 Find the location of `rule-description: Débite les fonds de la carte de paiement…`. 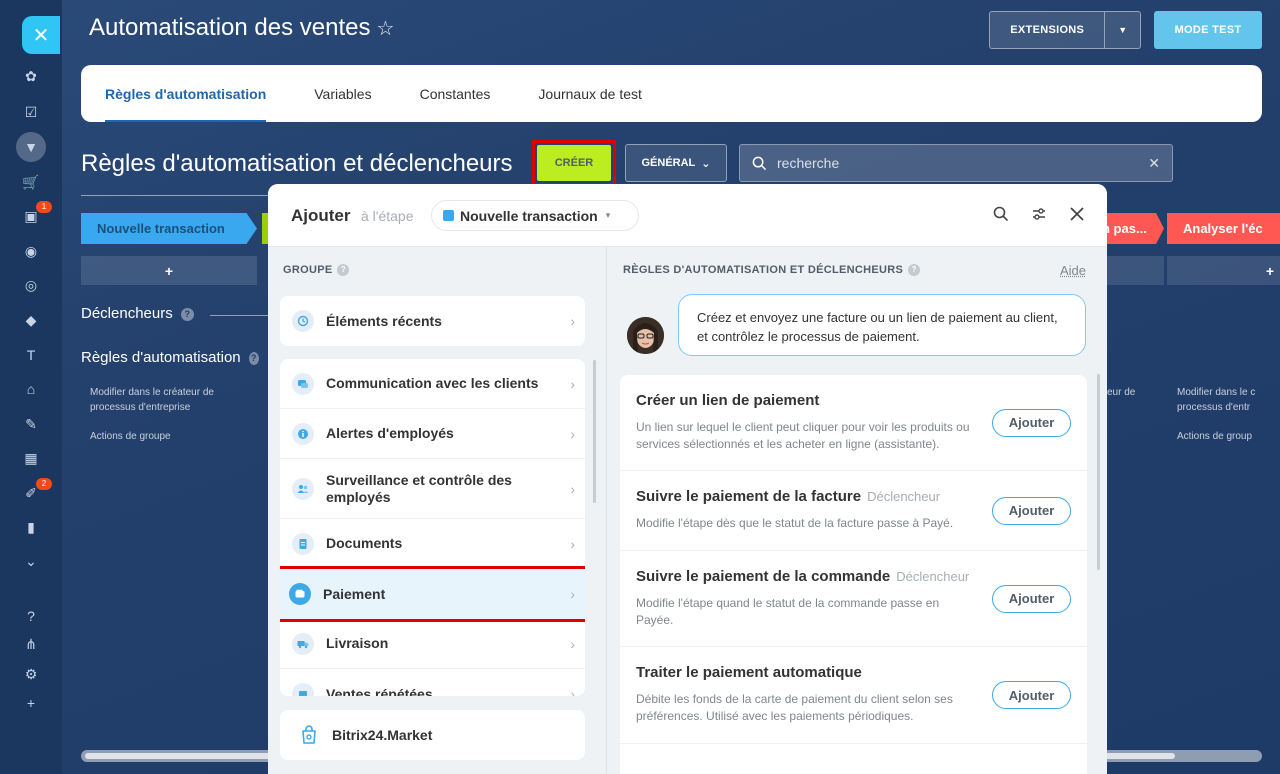

rule-description: Débite les fonds de la carte de paiement… is located at coordinates (794, 707).